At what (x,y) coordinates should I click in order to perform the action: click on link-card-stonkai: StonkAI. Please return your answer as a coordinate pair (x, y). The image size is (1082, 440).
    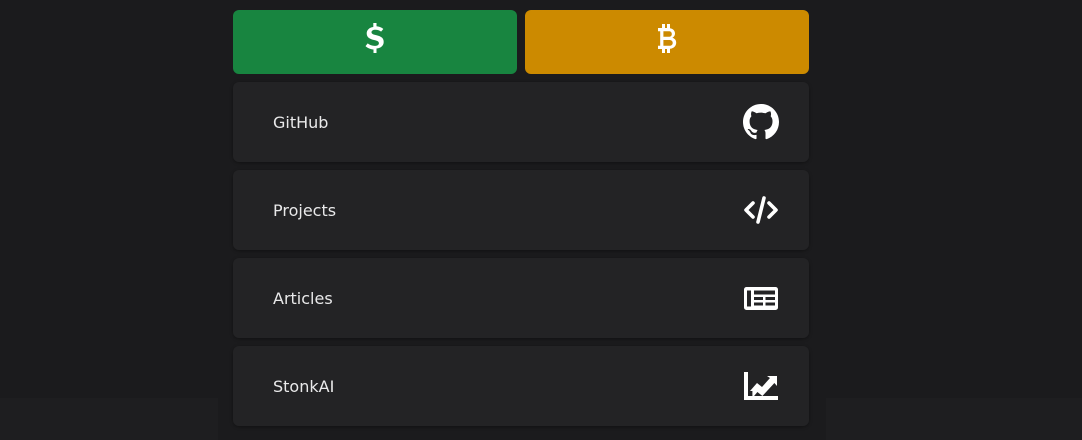
    Looking at the image, I should click on (521, 386).